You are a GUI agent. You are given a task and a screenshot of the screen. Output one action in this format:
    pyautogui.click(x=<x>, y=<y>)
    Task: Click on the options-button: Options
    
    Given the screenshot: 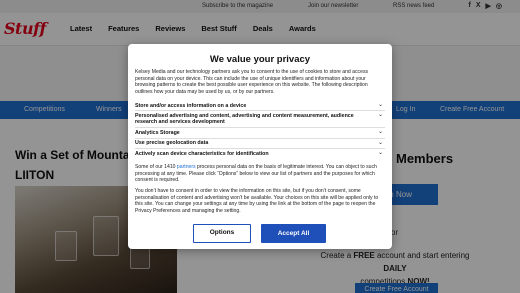 What is the action you would take?
    pyautogui.click(x=222, y=233)
    